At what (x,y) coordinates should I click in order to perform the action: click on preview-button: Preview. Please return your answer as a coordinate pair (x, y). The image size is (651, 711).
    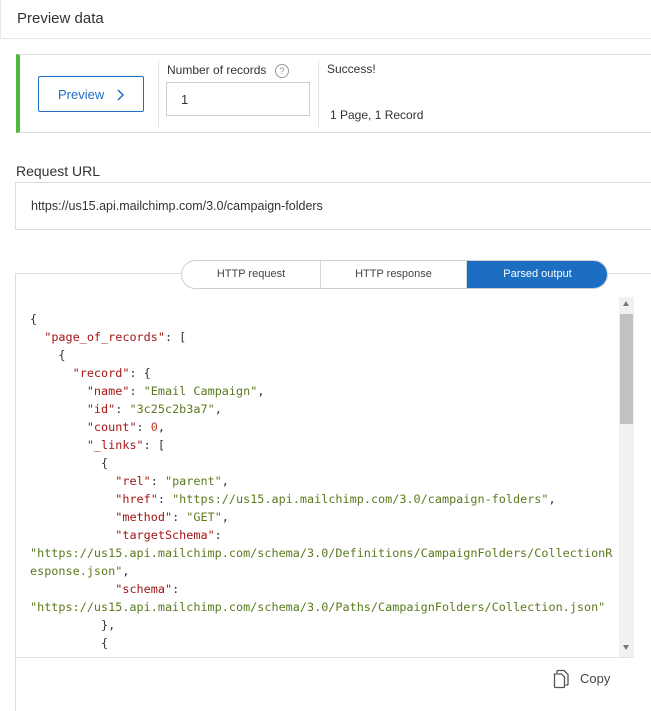
    Looking at the image, I should click on (91, 94).